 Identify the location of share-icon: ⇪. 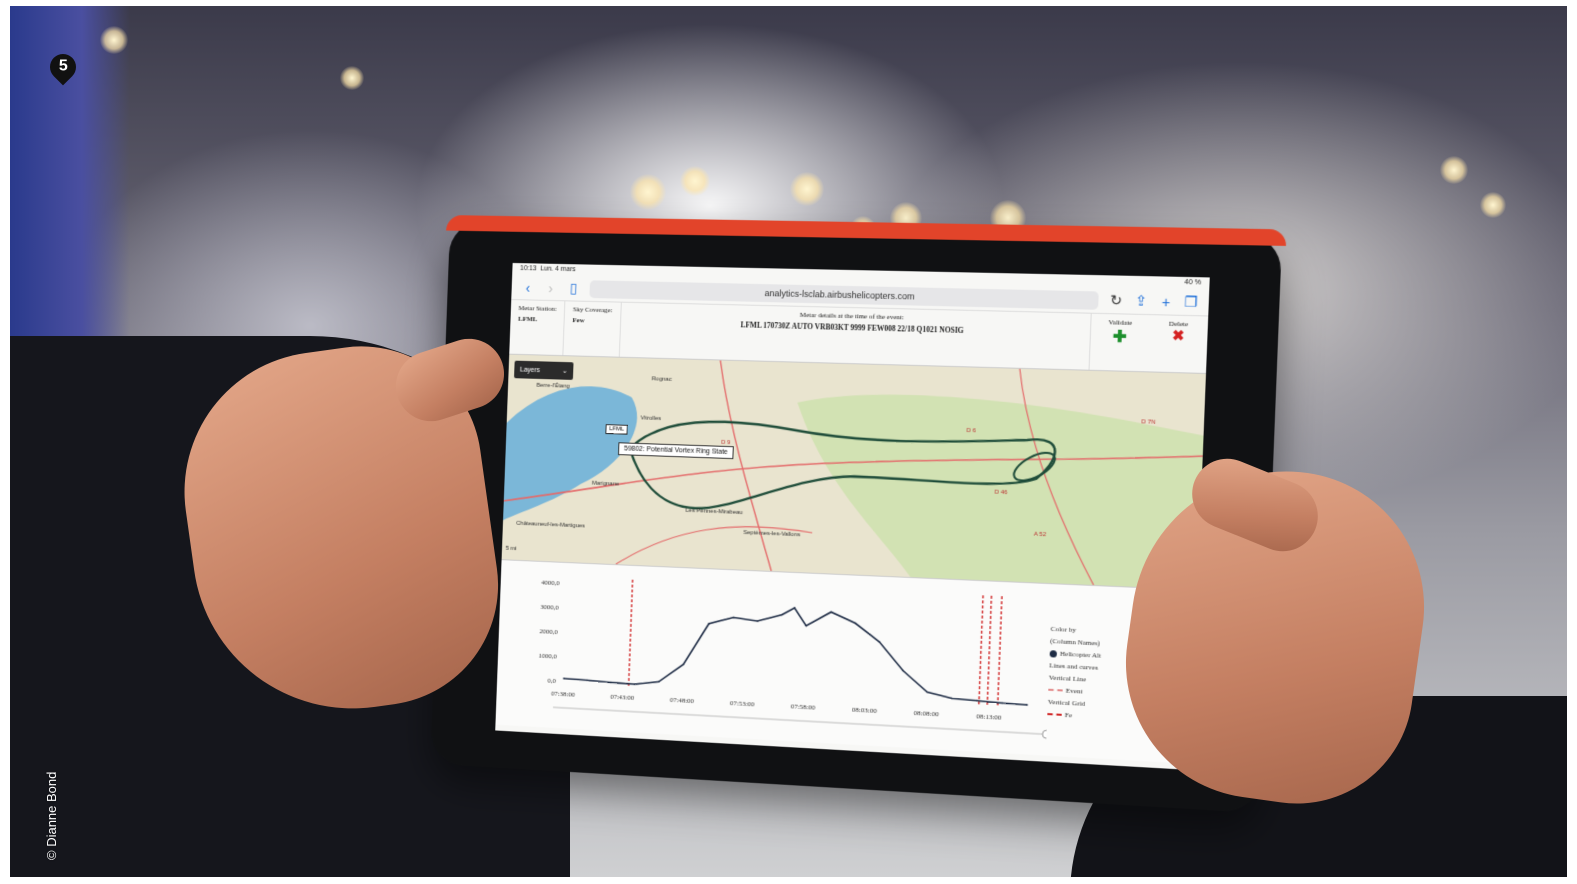
(1140, 301).